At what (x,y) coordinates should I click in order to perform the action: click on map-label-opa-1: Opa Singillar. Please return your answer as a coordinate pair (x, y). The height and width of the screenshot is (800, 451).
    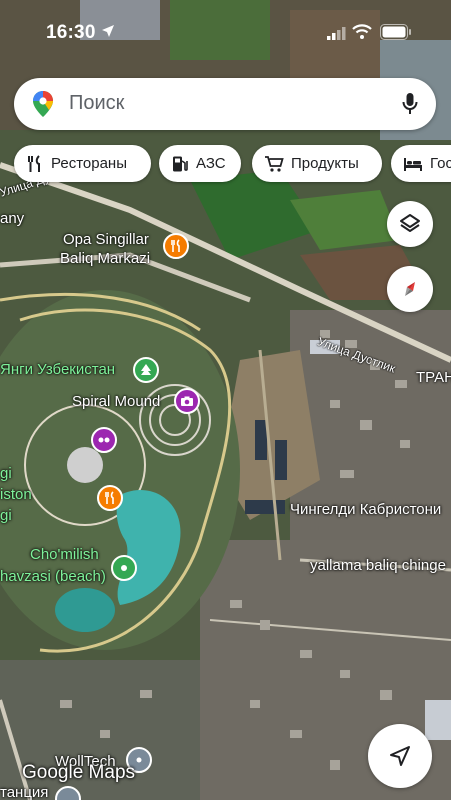
    Looking at the image, I should click on (106, 239).